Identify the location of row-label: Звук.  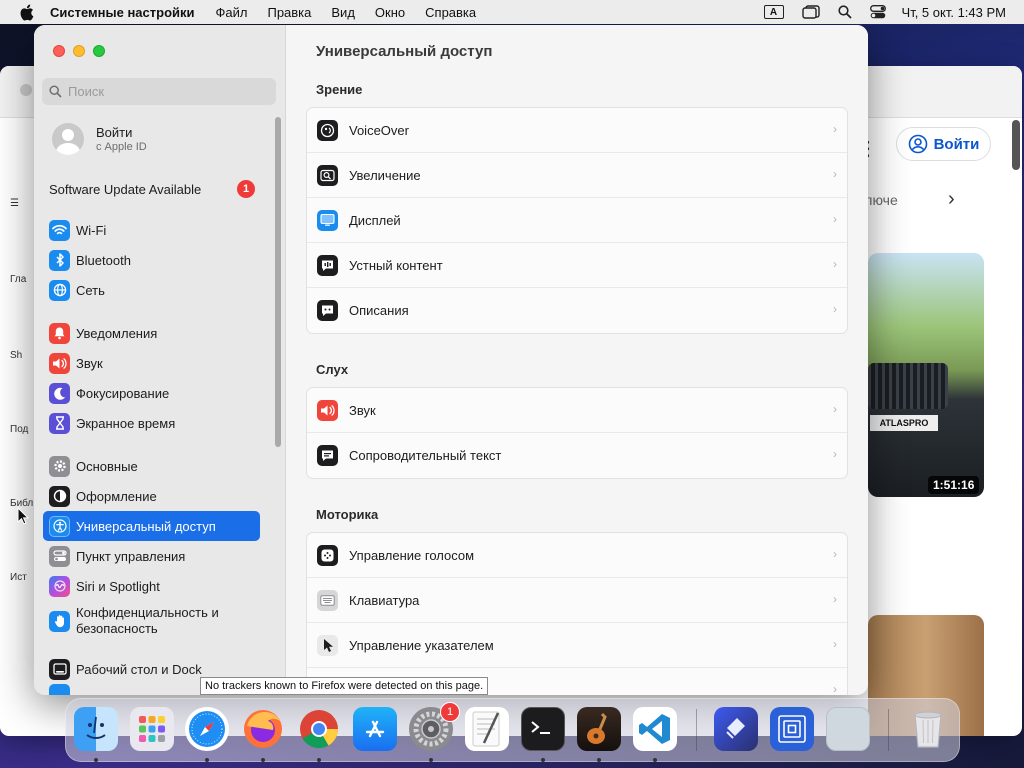
(362, 410).